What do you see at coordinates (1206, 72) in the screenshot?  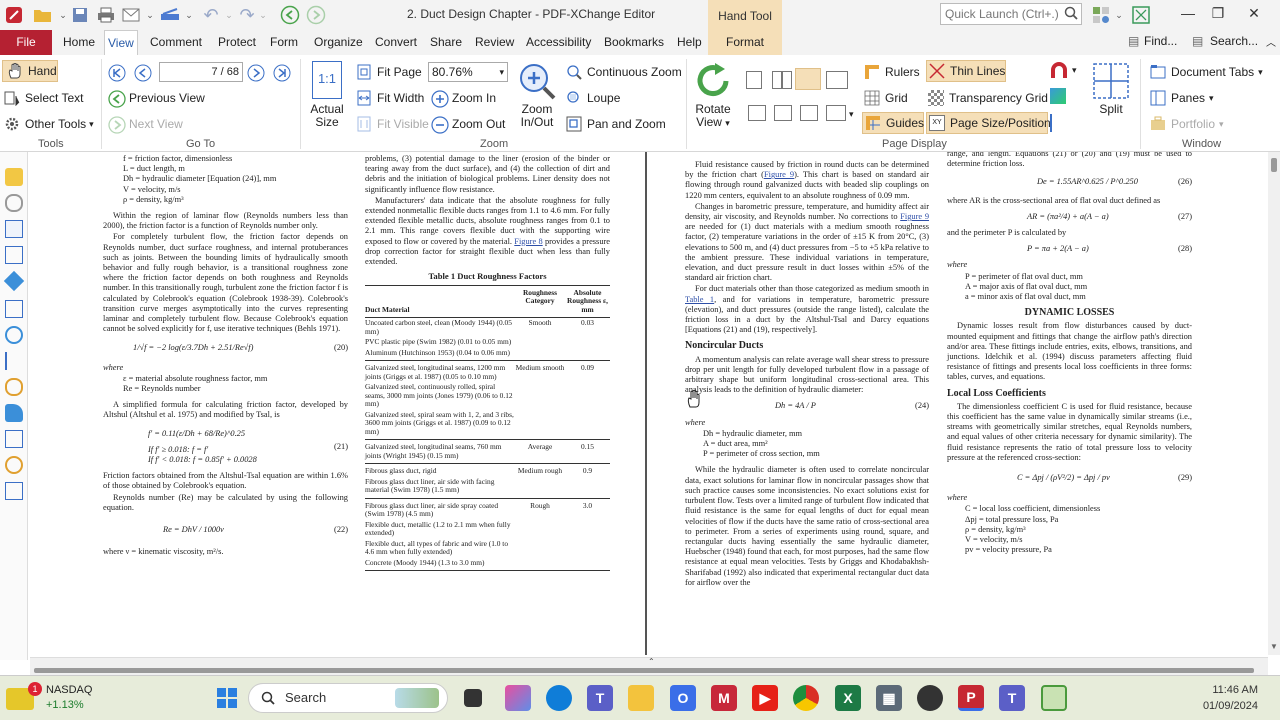 I see `document-tabs-button: Document Tabs ▾` at bounding box center [1206, 72].